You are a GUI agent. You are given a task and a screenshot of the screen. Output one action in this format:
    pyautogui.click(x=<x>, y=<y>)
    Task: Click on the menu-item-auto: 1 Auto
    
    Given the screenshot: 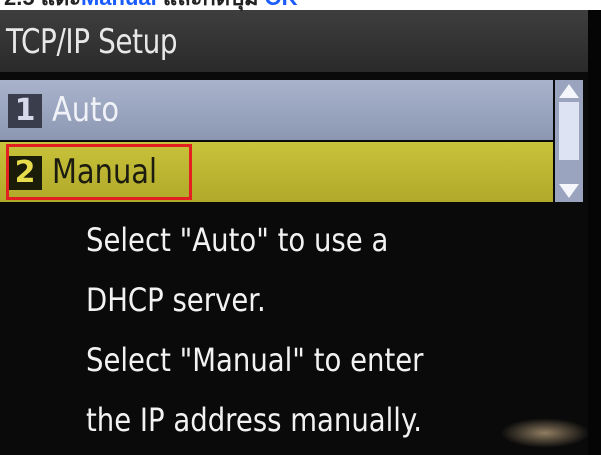 What is the action you would take?
    pyautogui.click(x=276, y=110)
    